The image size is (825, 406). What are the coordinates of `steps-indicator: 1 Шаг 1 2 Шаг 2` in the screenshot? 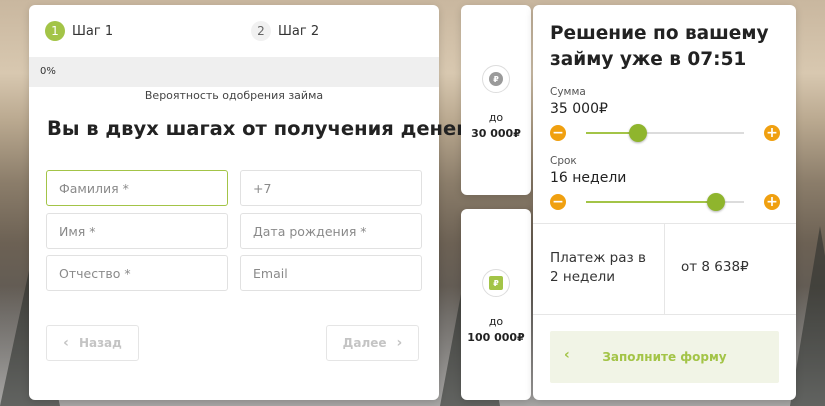 It's located at (234, 31).